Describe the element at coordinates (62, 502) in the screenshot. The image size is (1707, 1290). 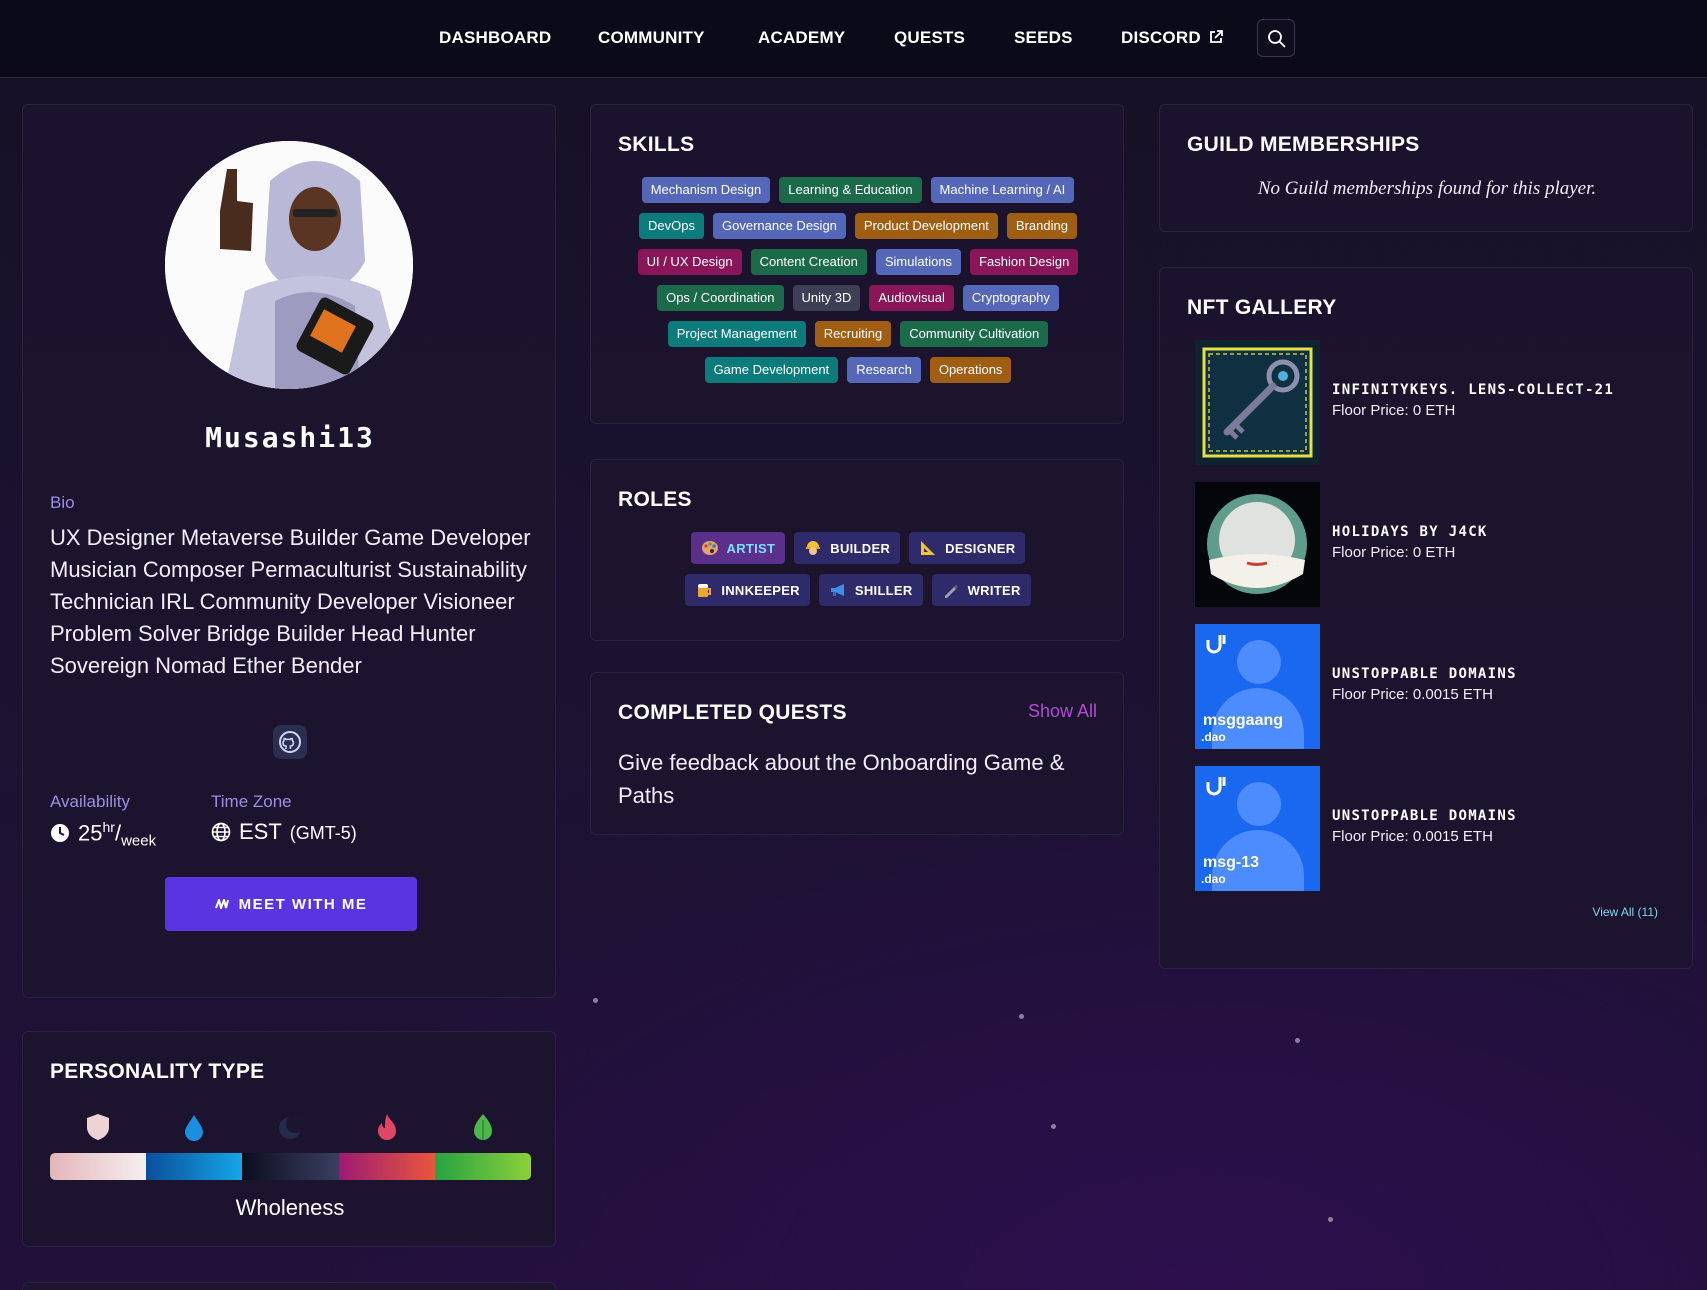
I see `bio-label: Bio` at that location.